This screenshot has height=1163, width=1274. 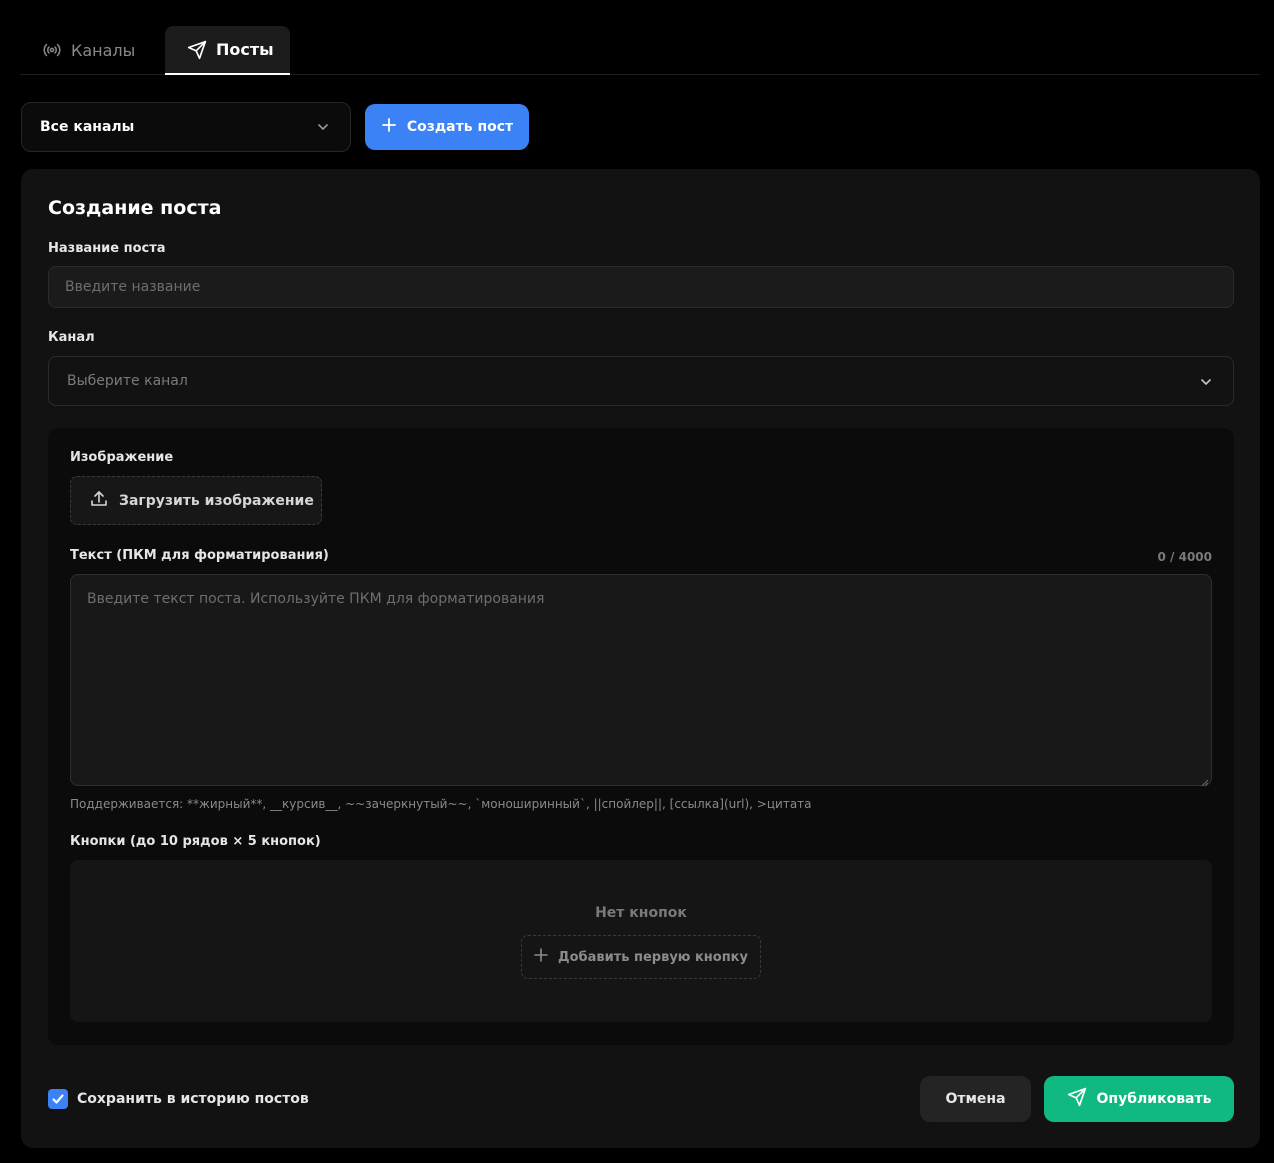 I want to click on buttons-label: Кнопки (до 10 рядов × 5 кнопок), so click(x=195, y=841).